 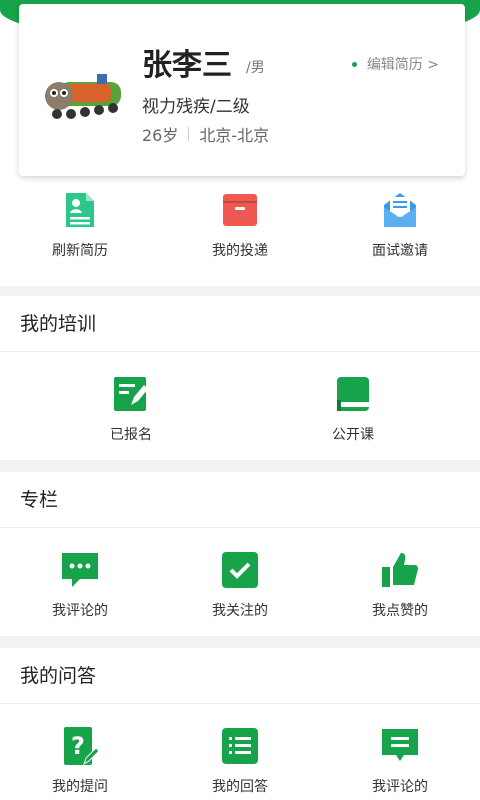 What do you see at coordinates (80, 787) in the screenshot?
I see `my-questions-label: 我的提问` at bounding box center [80, 787].